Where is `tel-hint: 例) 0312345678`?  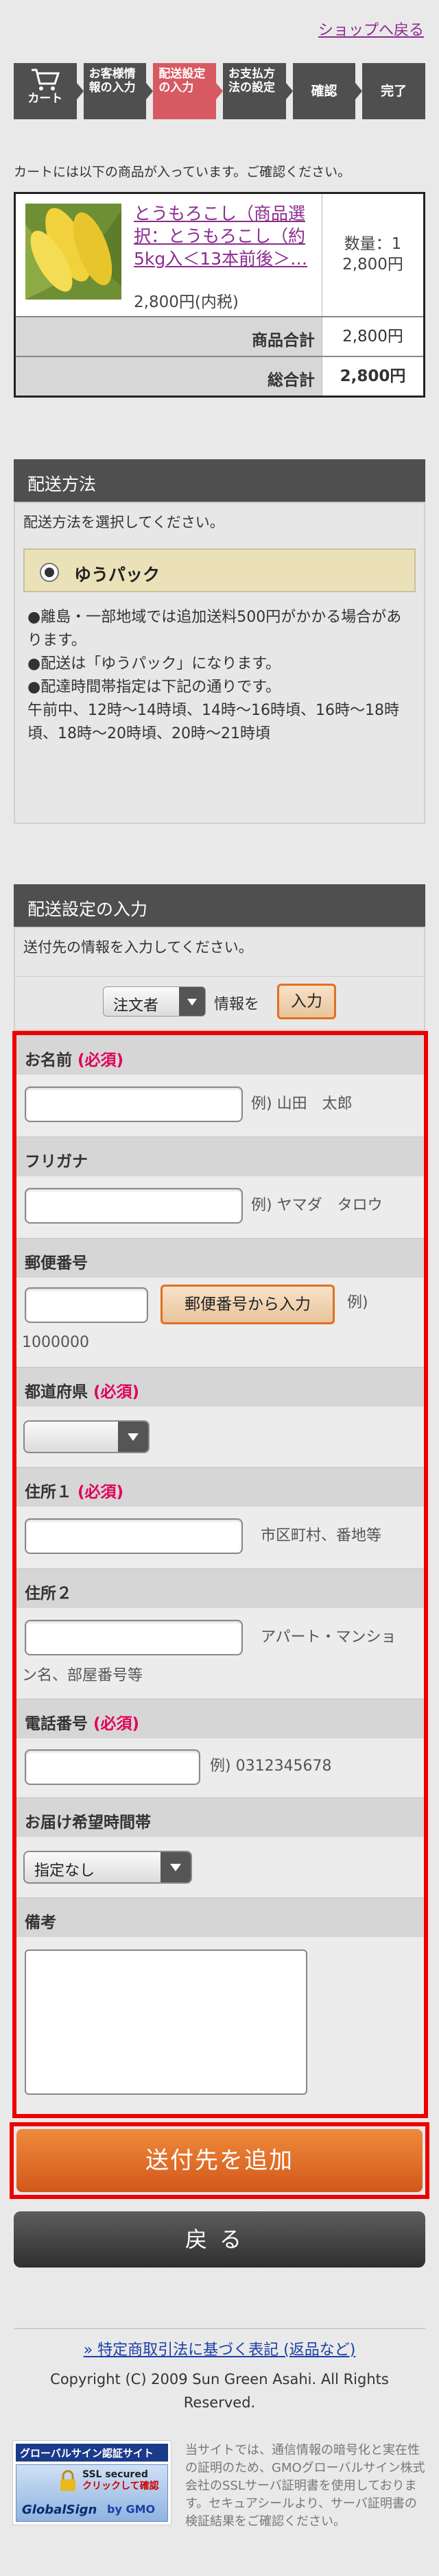
tel-hint: 例) 0312345678 is located at coordinates (271, 1766).